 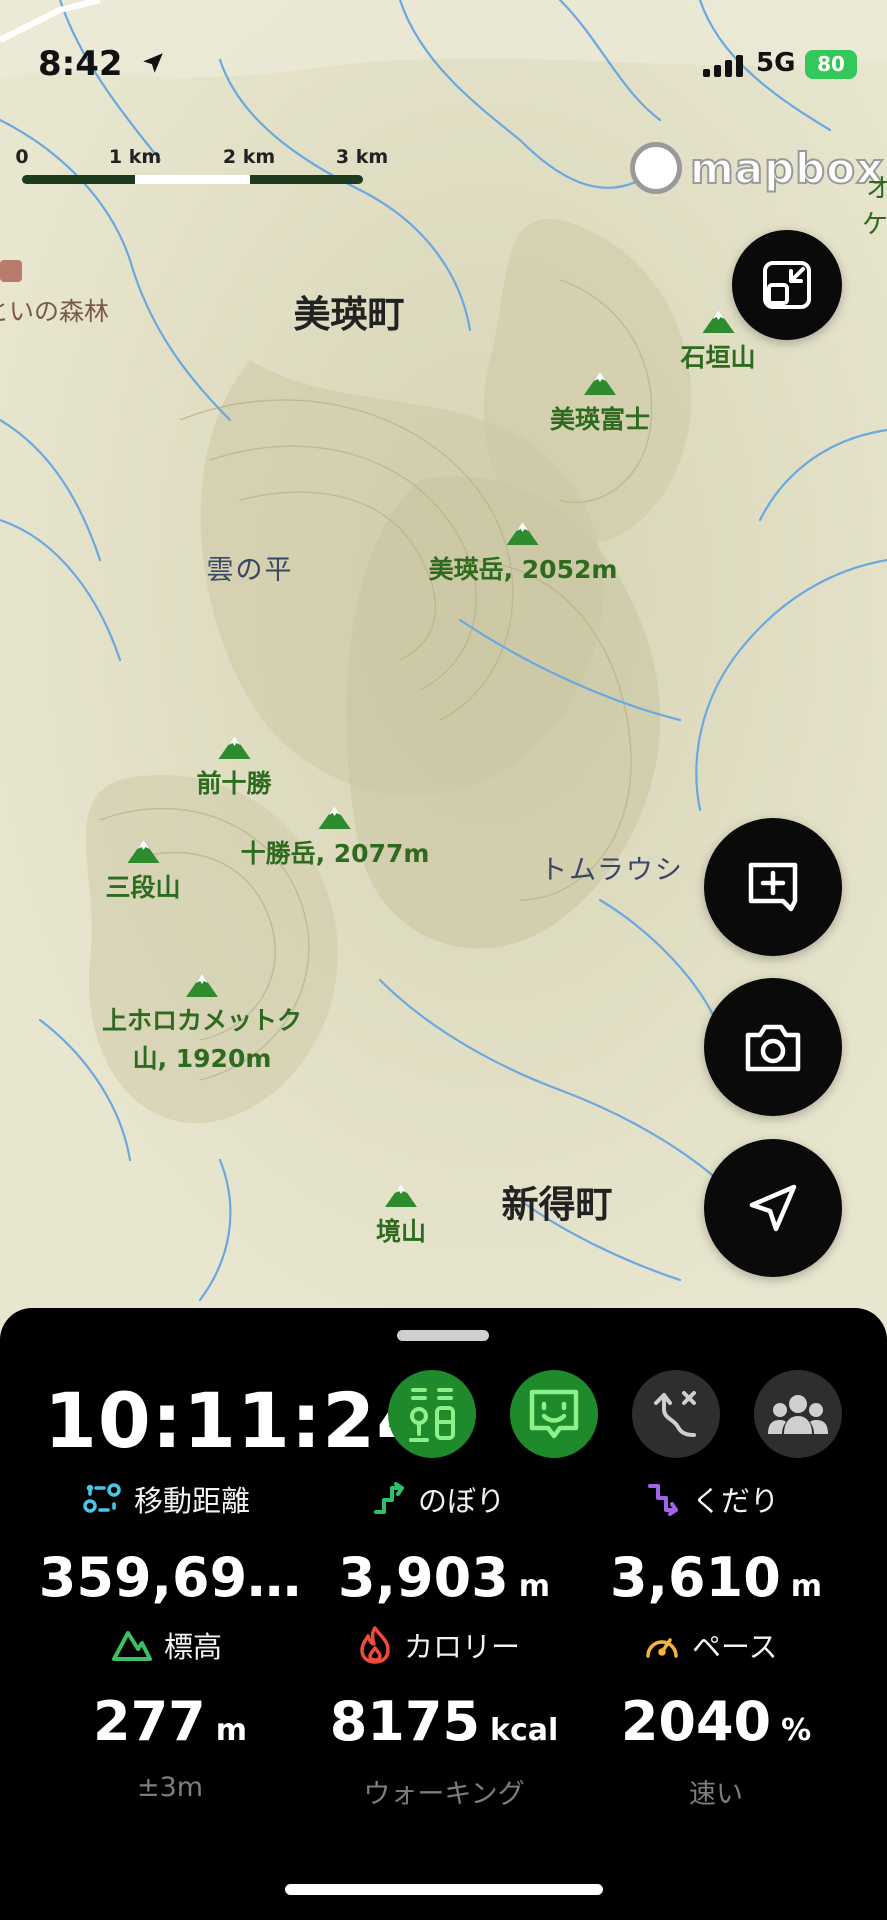 I want to click on town-shintoku: 新得町, so click(x=557, y=1204).